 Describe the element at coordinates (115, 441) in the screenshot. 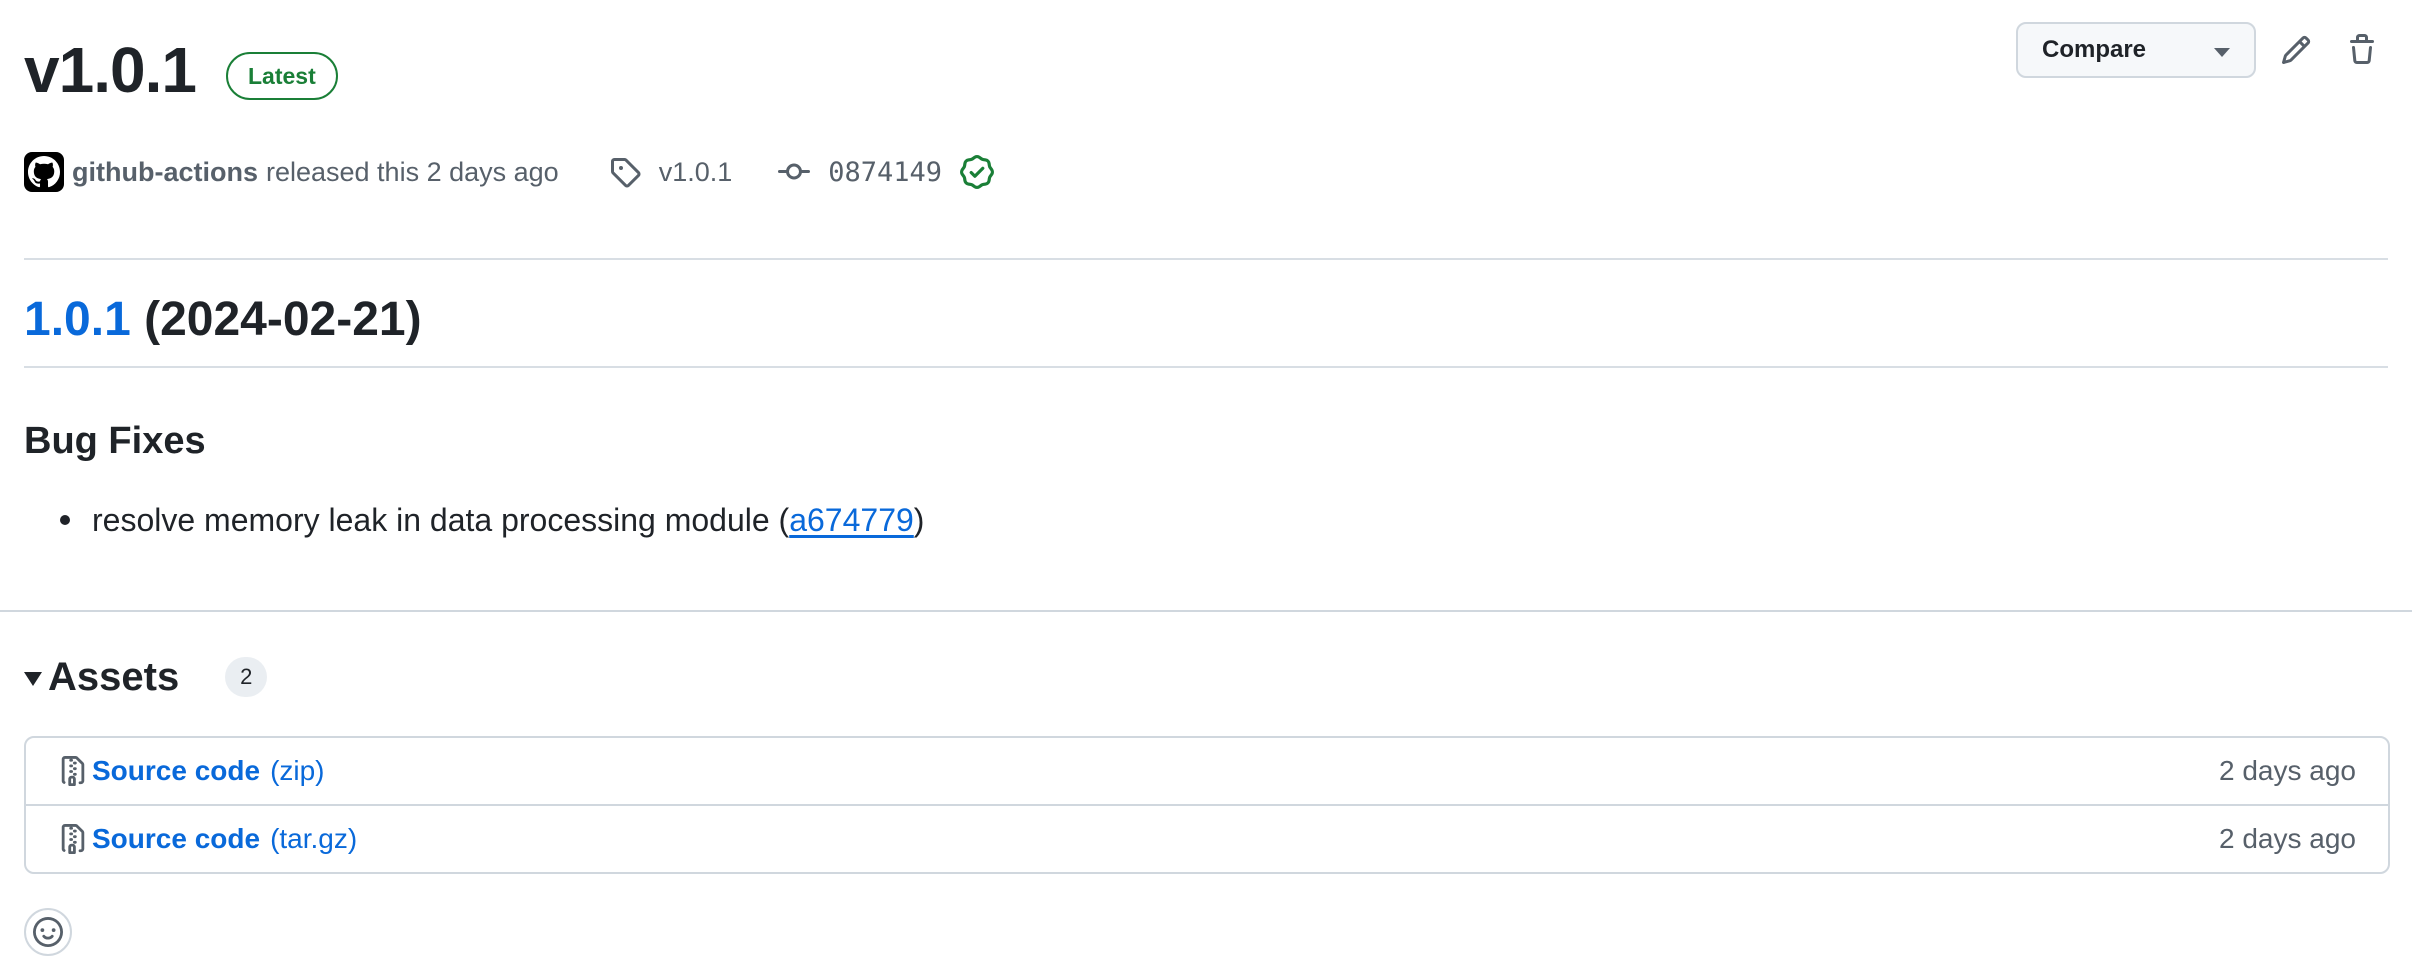

I see `bug-fixes-heading: Bug Fixes` at that location.